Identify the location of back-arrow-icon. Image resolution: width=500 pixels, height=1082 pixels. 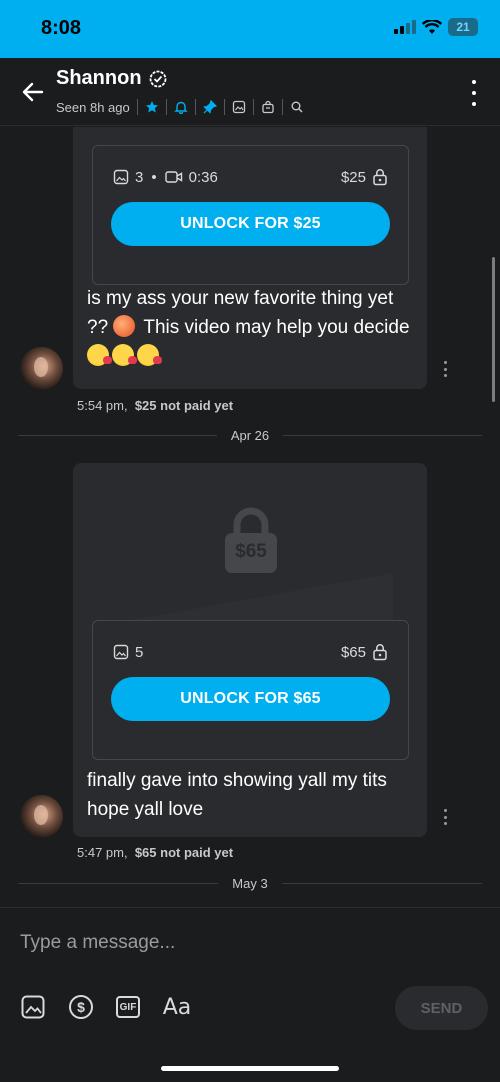
(33, 92).